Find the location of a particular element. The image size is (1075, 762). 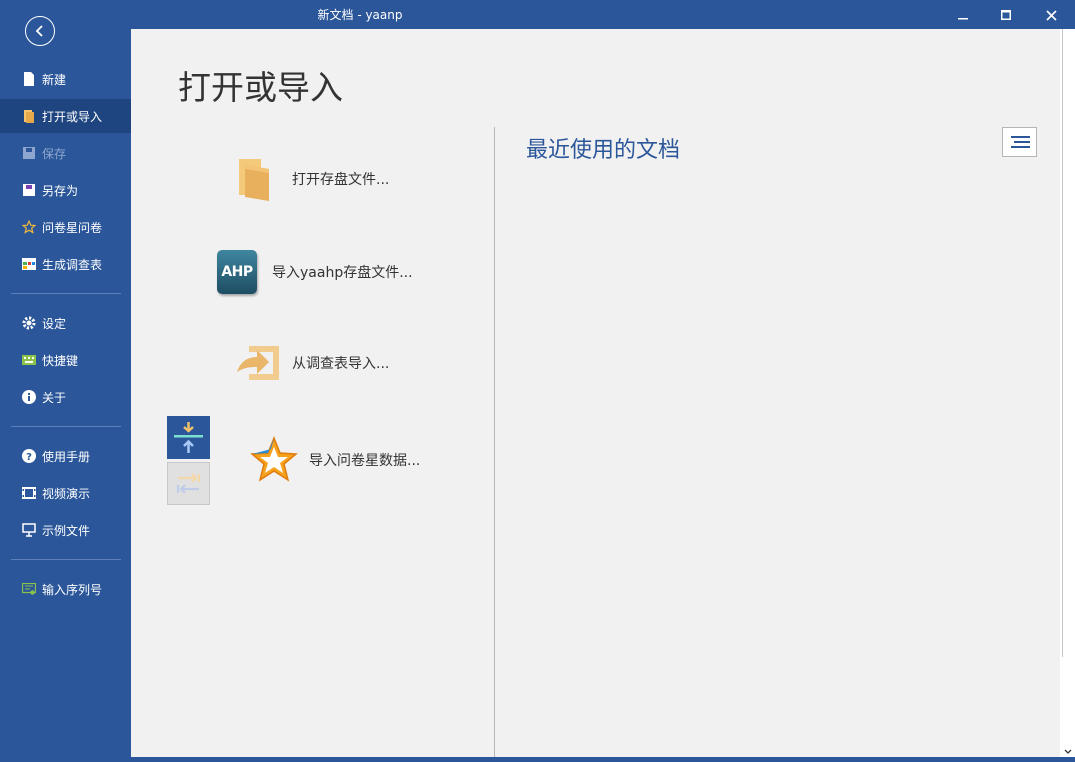

presentation-icon is located at coordinates (29, 530).